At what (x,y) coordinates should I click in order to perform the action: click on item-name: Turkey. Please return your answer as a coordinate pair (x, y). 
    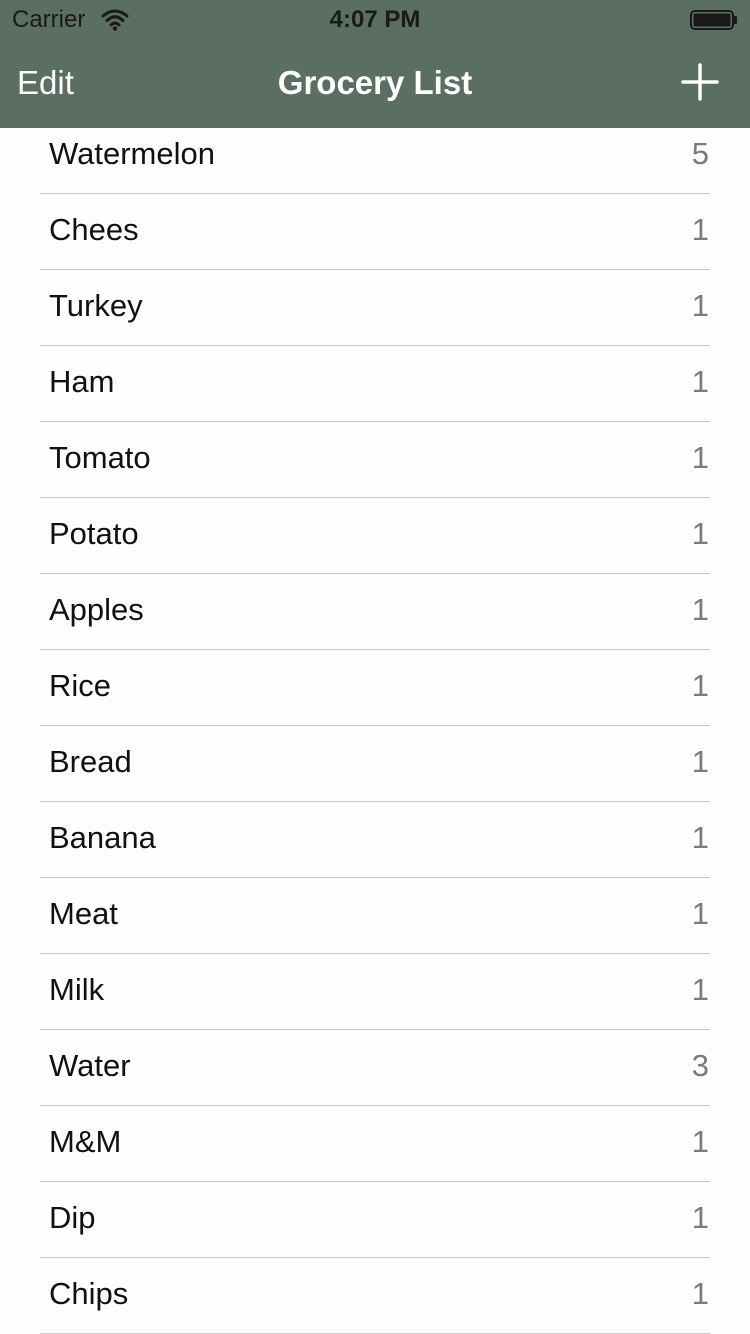
    Looking at the image, I should click on (96, 305).